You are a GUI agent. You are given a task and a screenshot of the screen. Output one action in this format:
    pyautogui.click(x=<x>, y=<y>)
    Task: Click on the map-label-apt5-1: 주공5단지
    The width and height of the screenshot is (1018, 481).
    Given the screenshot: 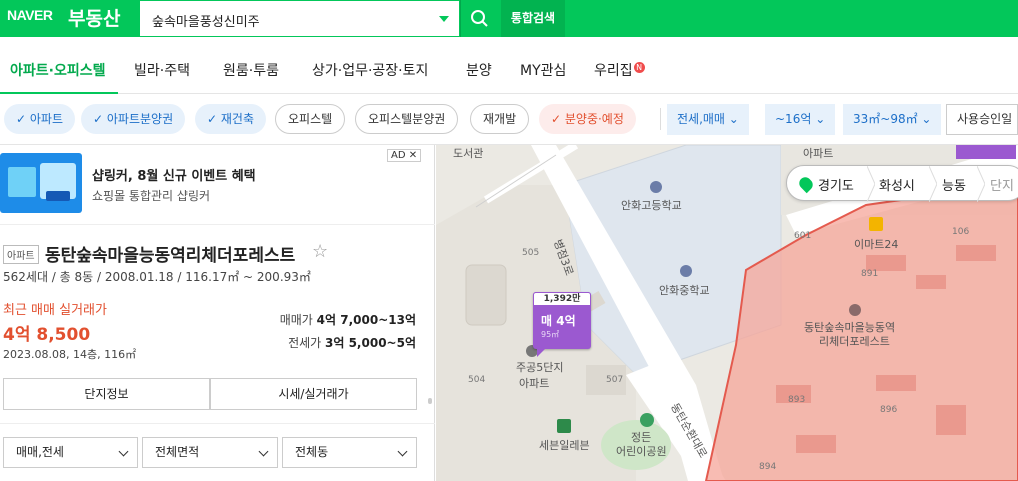 What is the action you would take?
    pyautogui.click(x=540, y=367)
    